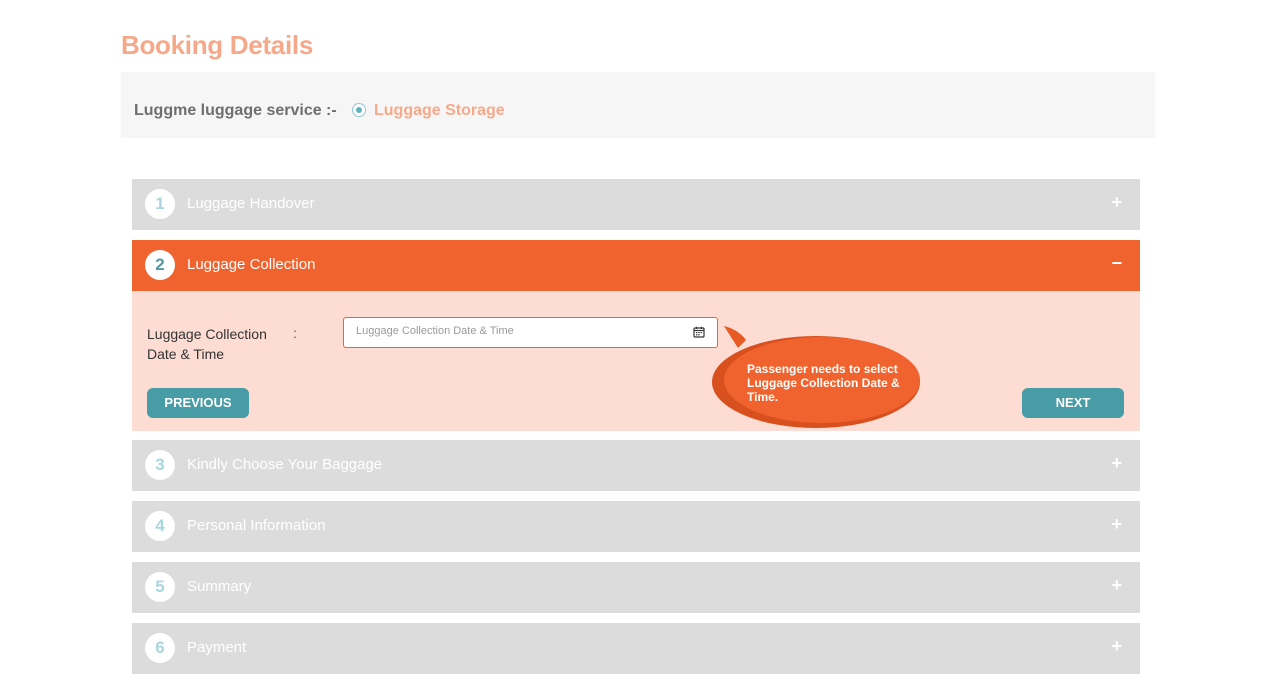 The image size is (1280, 700). I want to click on step-summary: 5 Summary +, so click(636, 587).